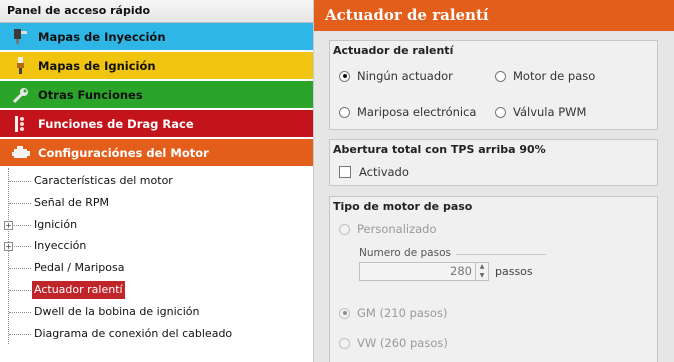  I want to click on category-label: Mapas de Ignición, so click(97, 66).